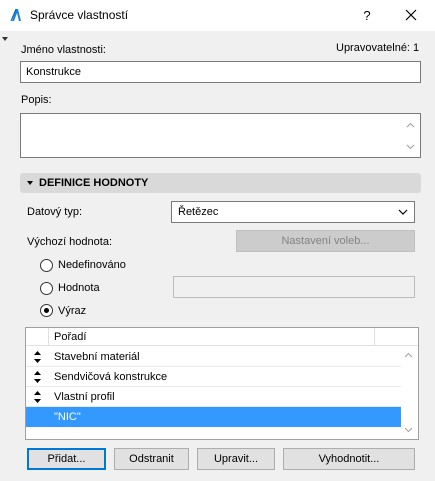  What do you see at coordinates (63, 50) in the screenshot?
I see `property-name-label: Jméno vlastnosti:` at bounding box center [63, 50].